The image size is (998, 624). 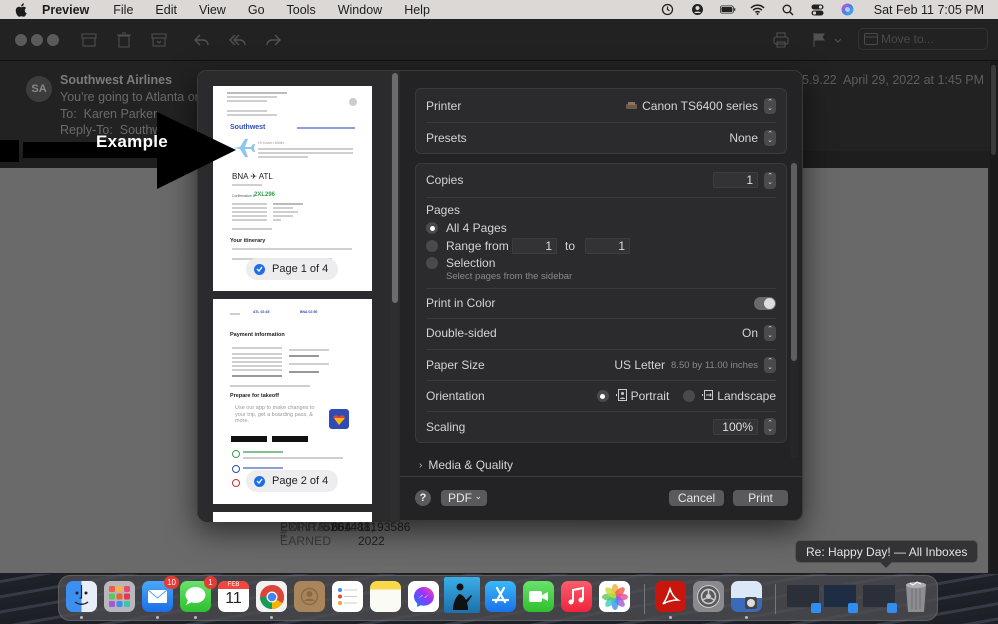 I want to click on dock-mail-icon: 10, so click(x=160, y=597).